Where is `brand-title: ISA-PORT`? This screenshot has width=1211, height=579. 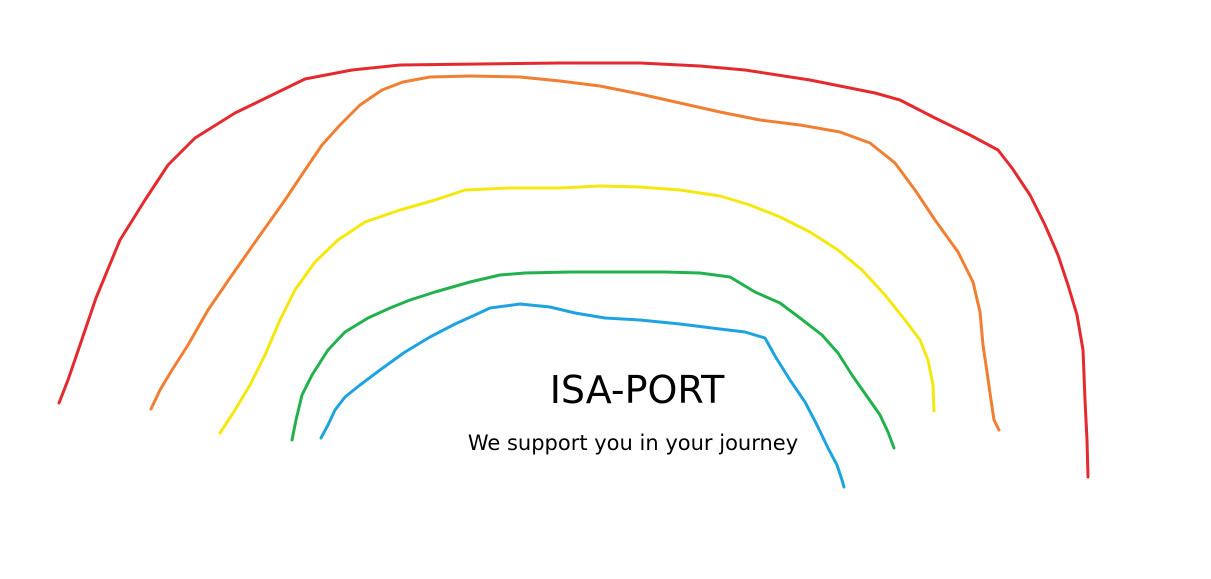 brand-title: ISA-PORT is located at coordinates (637, 390).